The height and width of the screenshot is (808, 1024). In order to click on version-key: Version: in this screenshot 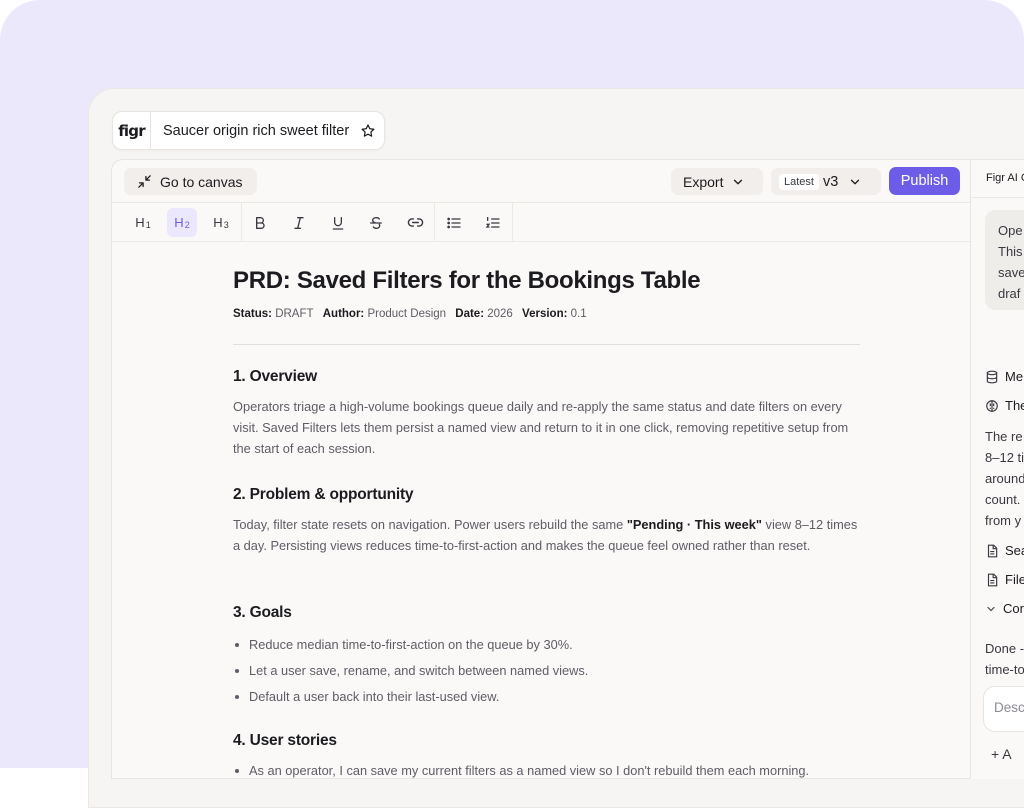, I will do `click(545, 314)`.